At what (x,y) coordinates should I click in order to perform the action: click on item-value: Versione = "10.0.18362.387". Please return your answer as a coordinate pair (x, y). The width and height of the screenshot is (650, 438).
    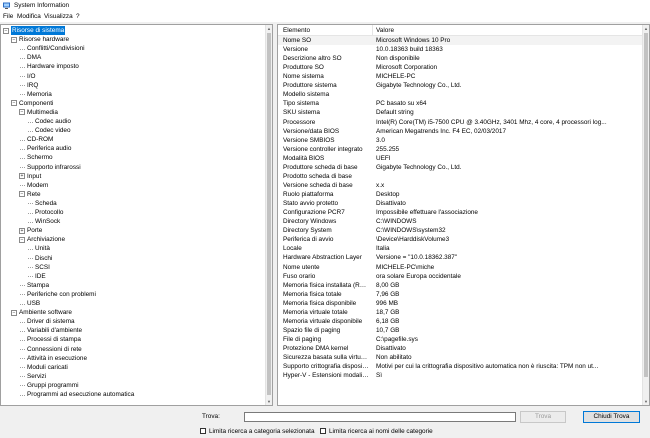
    Looking at the image, I should click on (417, 258).